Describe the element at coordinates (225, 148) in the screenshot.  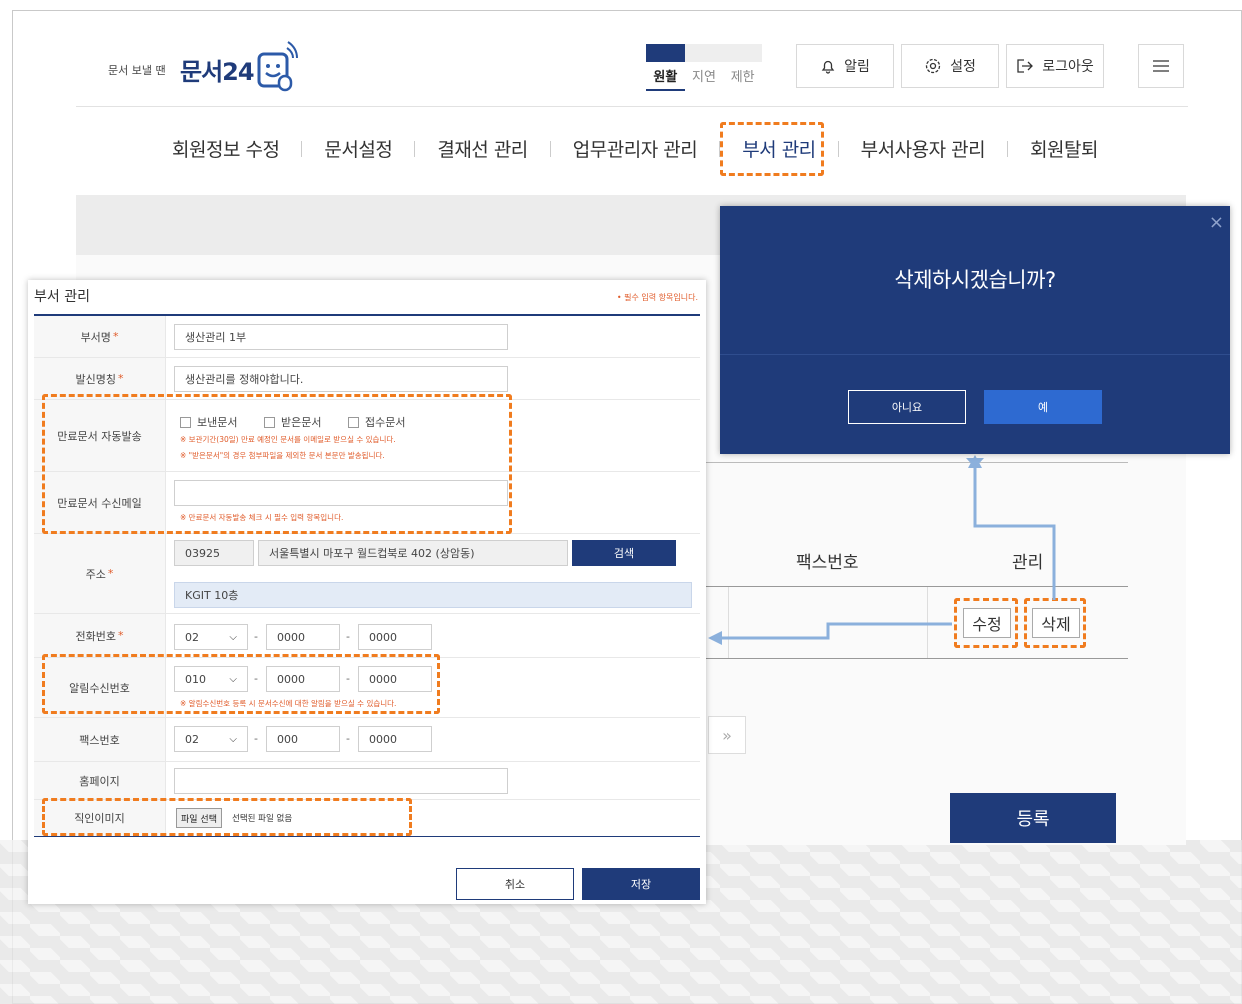
I see `nav-member-info: 회원정보 수정` at that location.